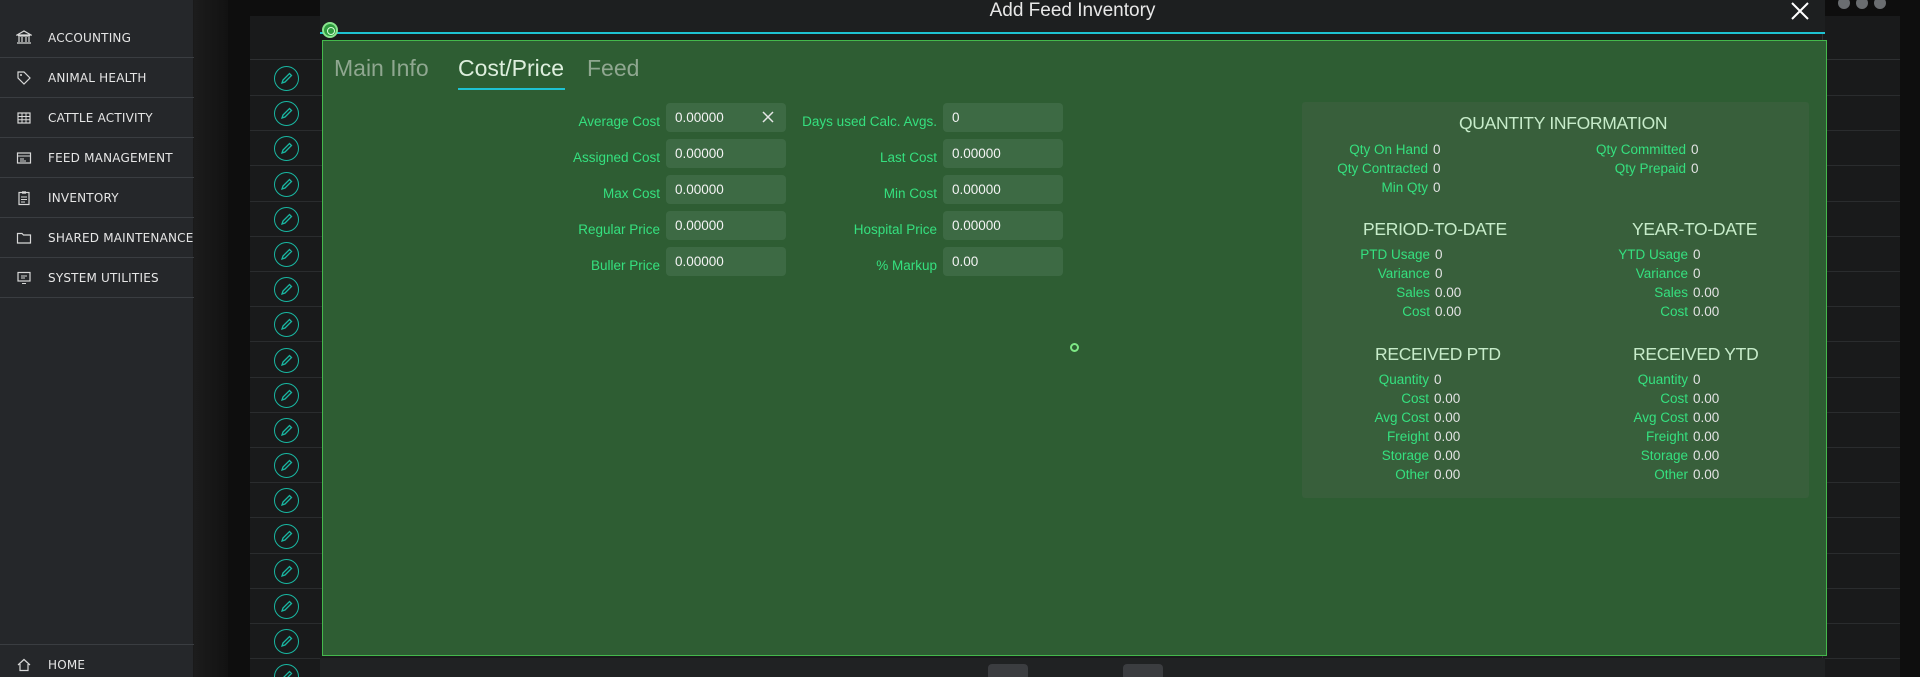  What do you see at coordinates (1401, 417) in the screenshot?
I see `received-ptd-avg-cost-label: Avg Cost` at bounding box center [1401, 417].